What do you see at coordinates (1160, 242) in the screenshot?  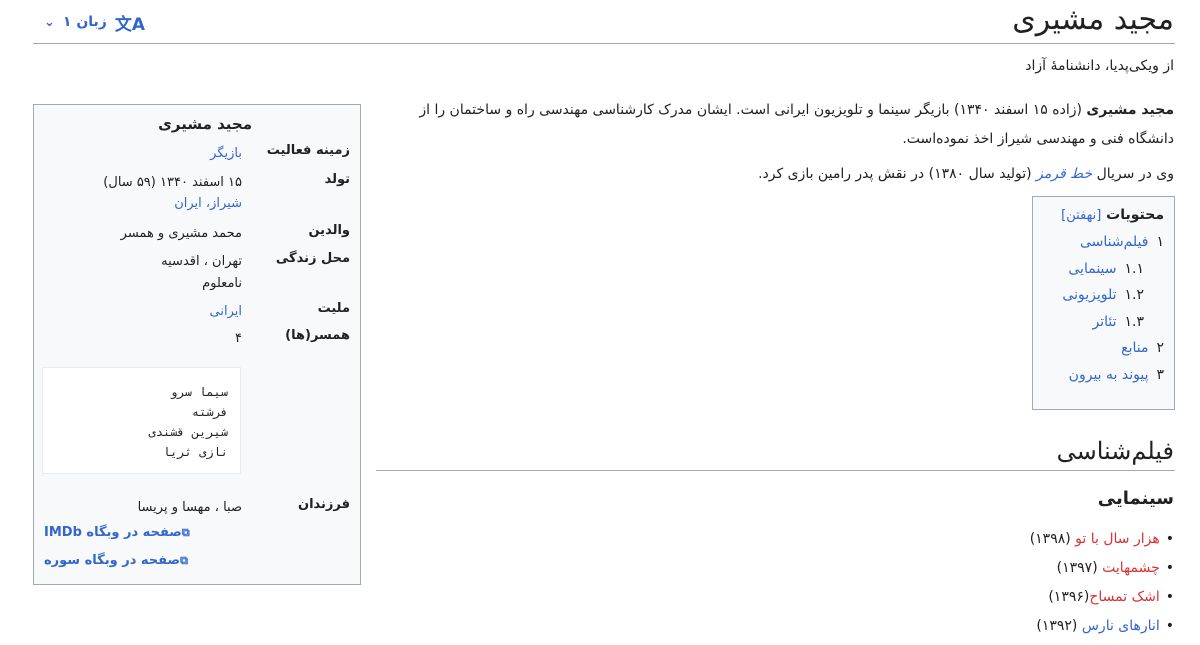 I see `toc-number: ۱` at bounding box center [1160, 242].